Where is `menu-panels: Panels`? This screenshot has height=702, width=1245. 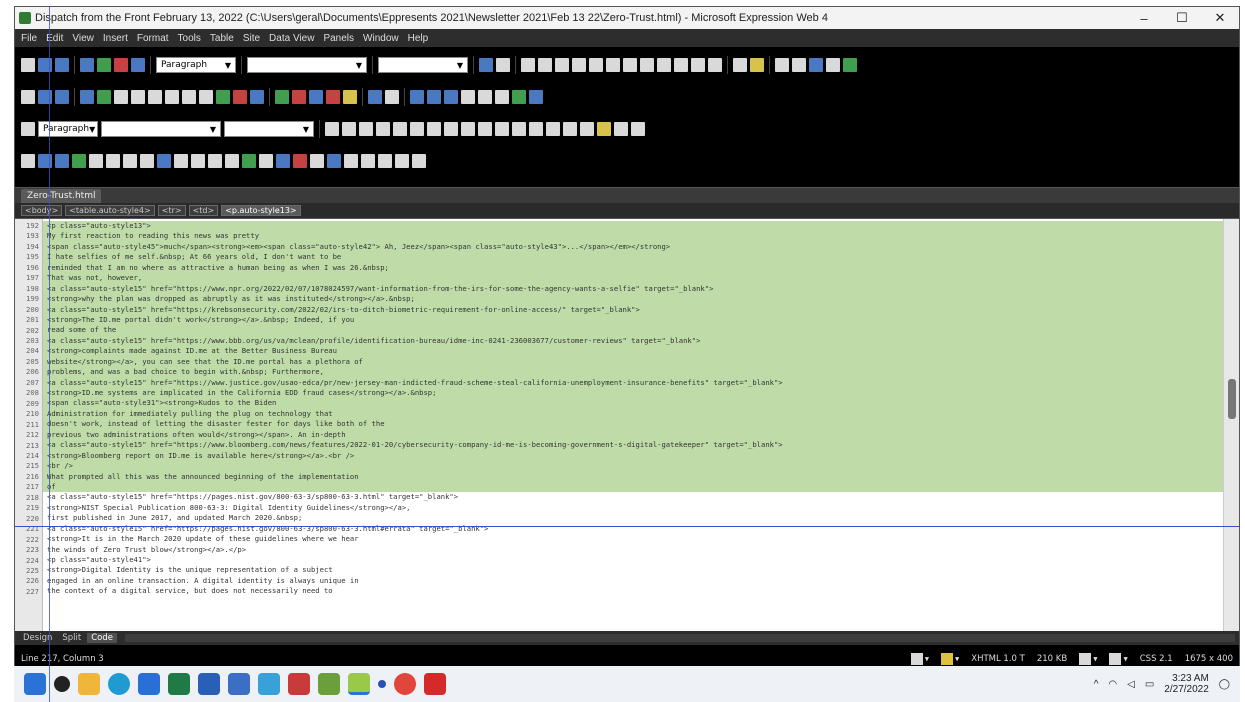
menu-panels: Panels is located at coordinates (338, 38).